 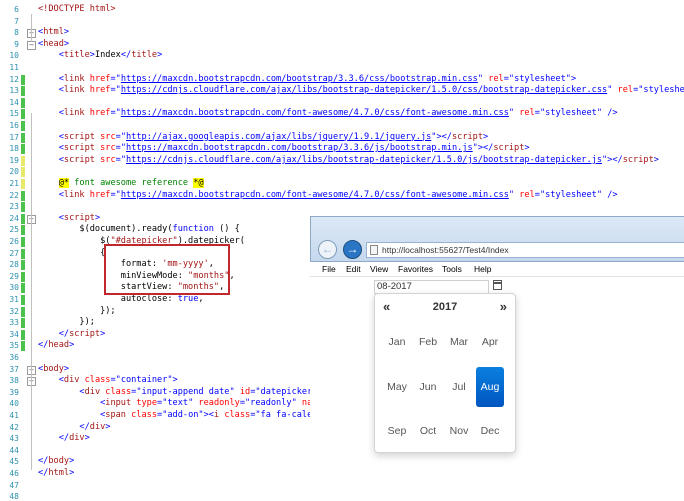 I want to click on line-number: 19, so click(x=14, y=160).